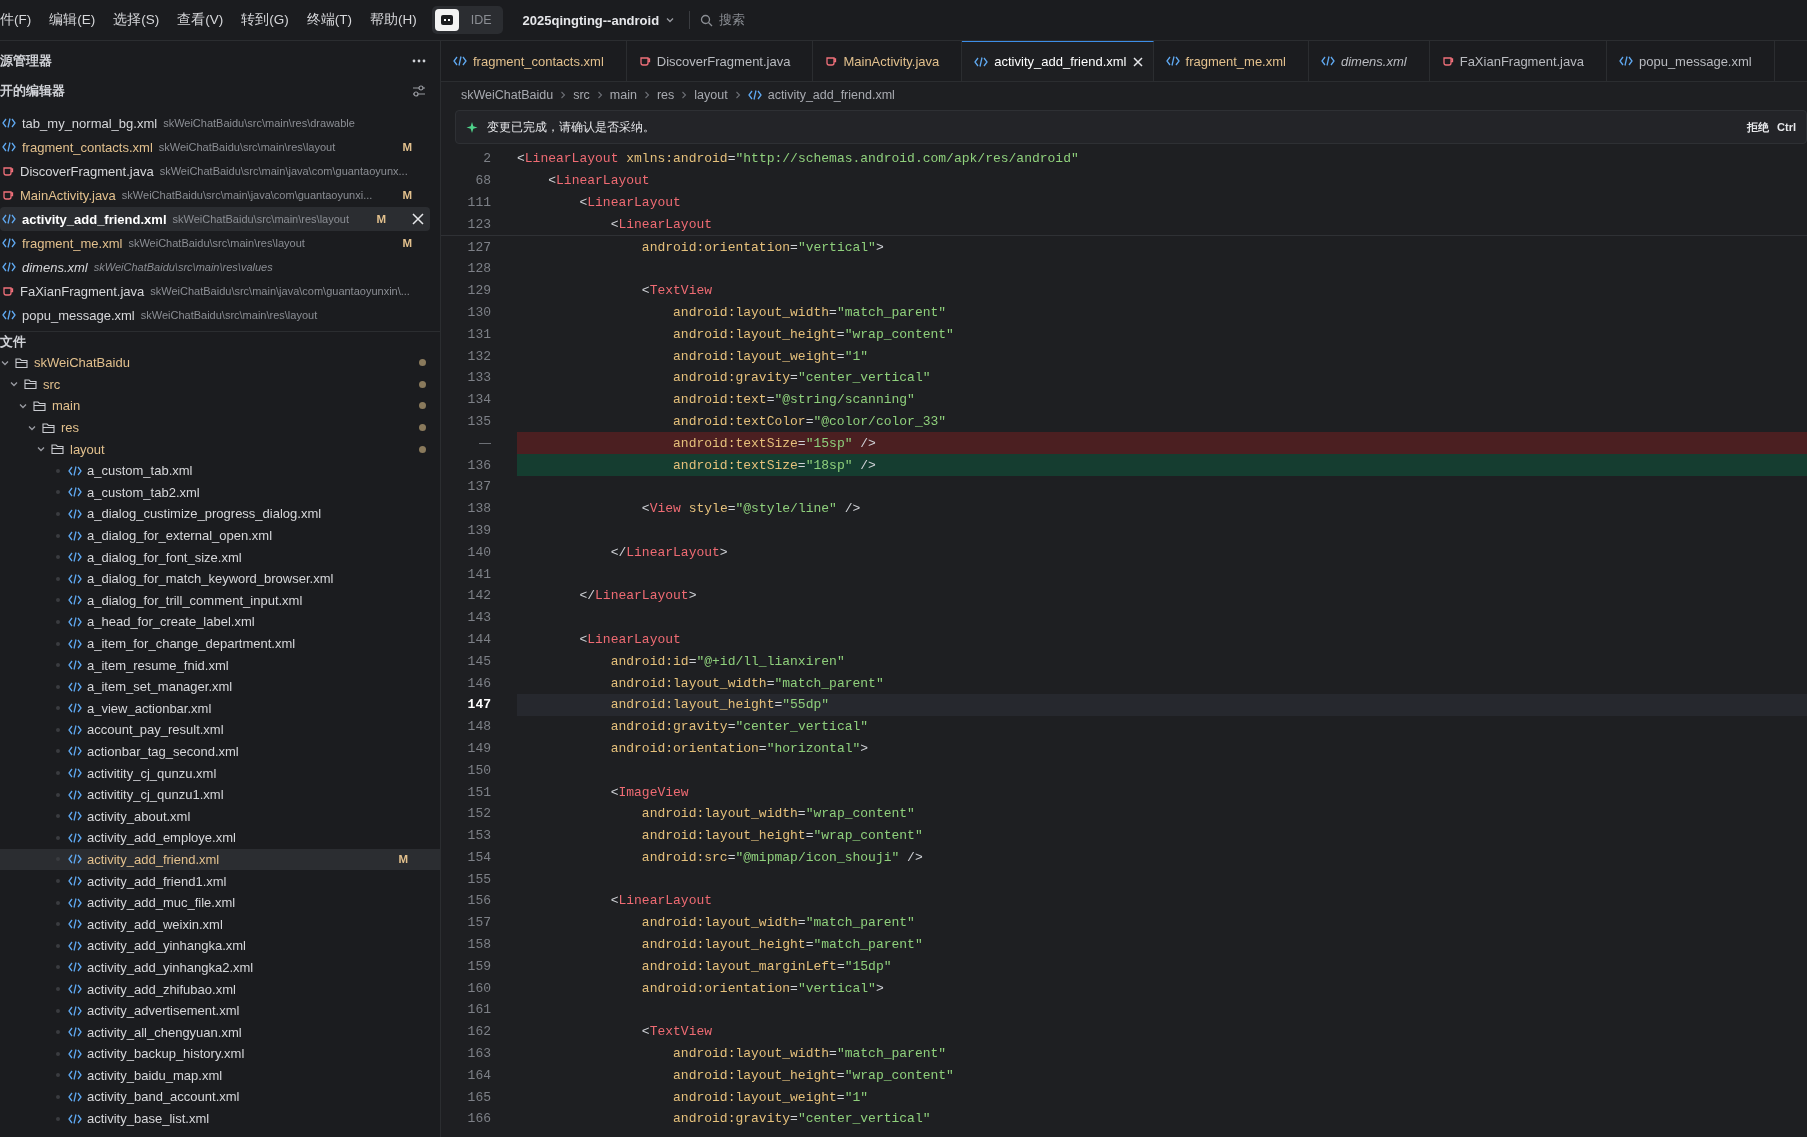  Describe the element at coordinates (479, 356) in the screenshot. I see `line-number: 132` at that location.